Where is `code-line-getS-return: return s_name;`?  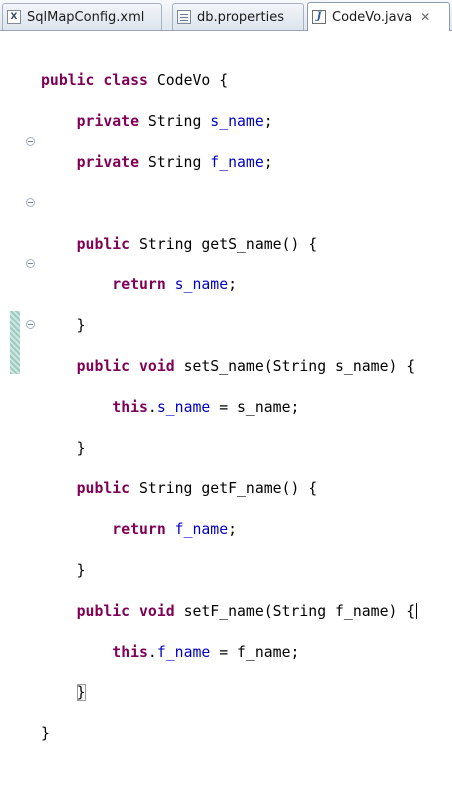
code-line-getS-return: return s_name; is located at coordinates (175, 285).